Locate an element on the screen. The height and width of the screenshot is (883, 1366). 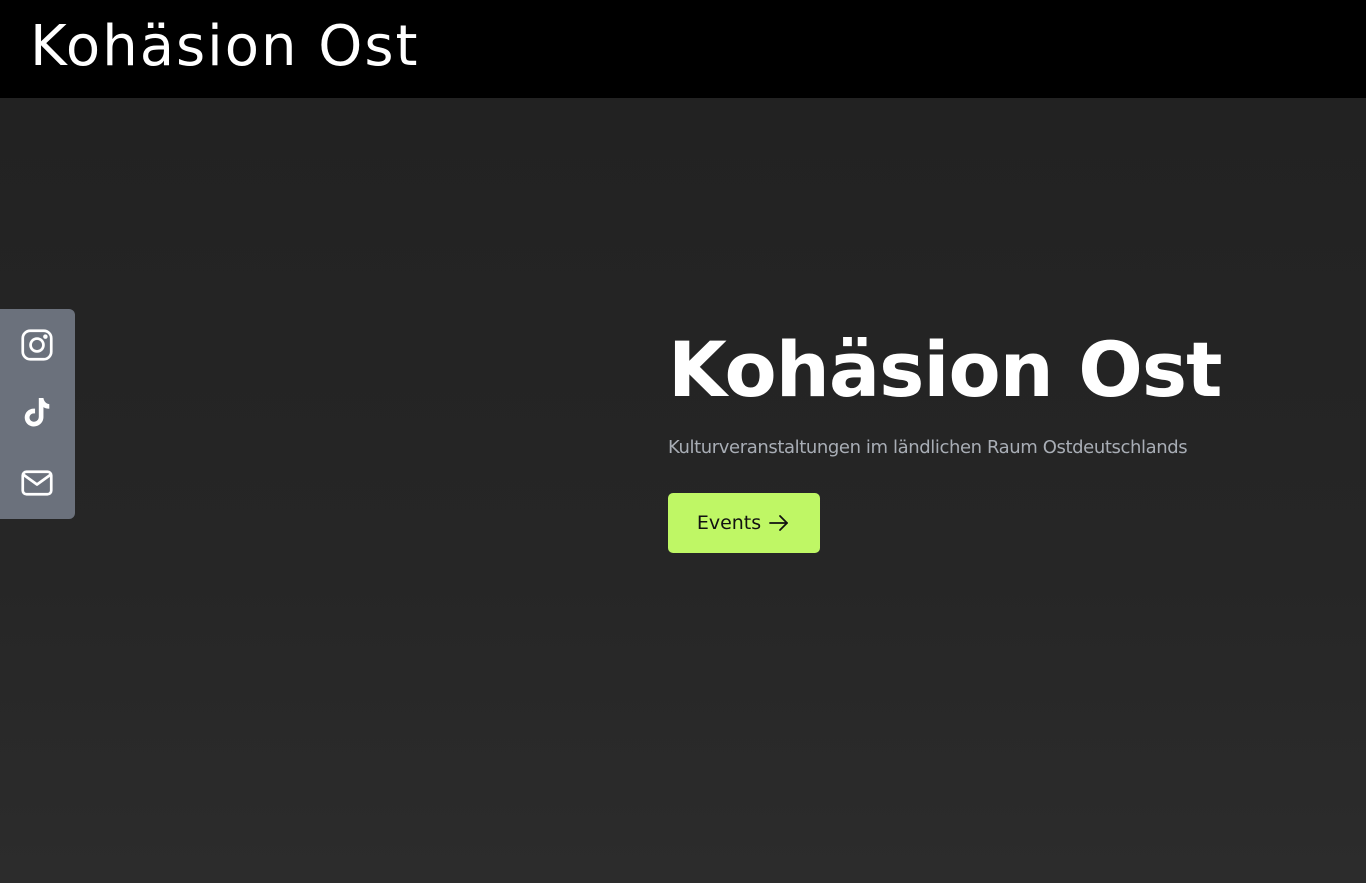
email-link is located at coordinates (37, 483).